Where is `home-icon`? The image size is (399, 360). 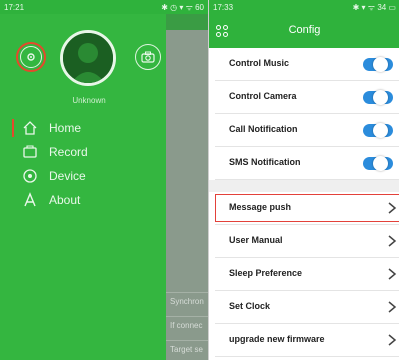 home-icon is located at coordinates (30, 128).